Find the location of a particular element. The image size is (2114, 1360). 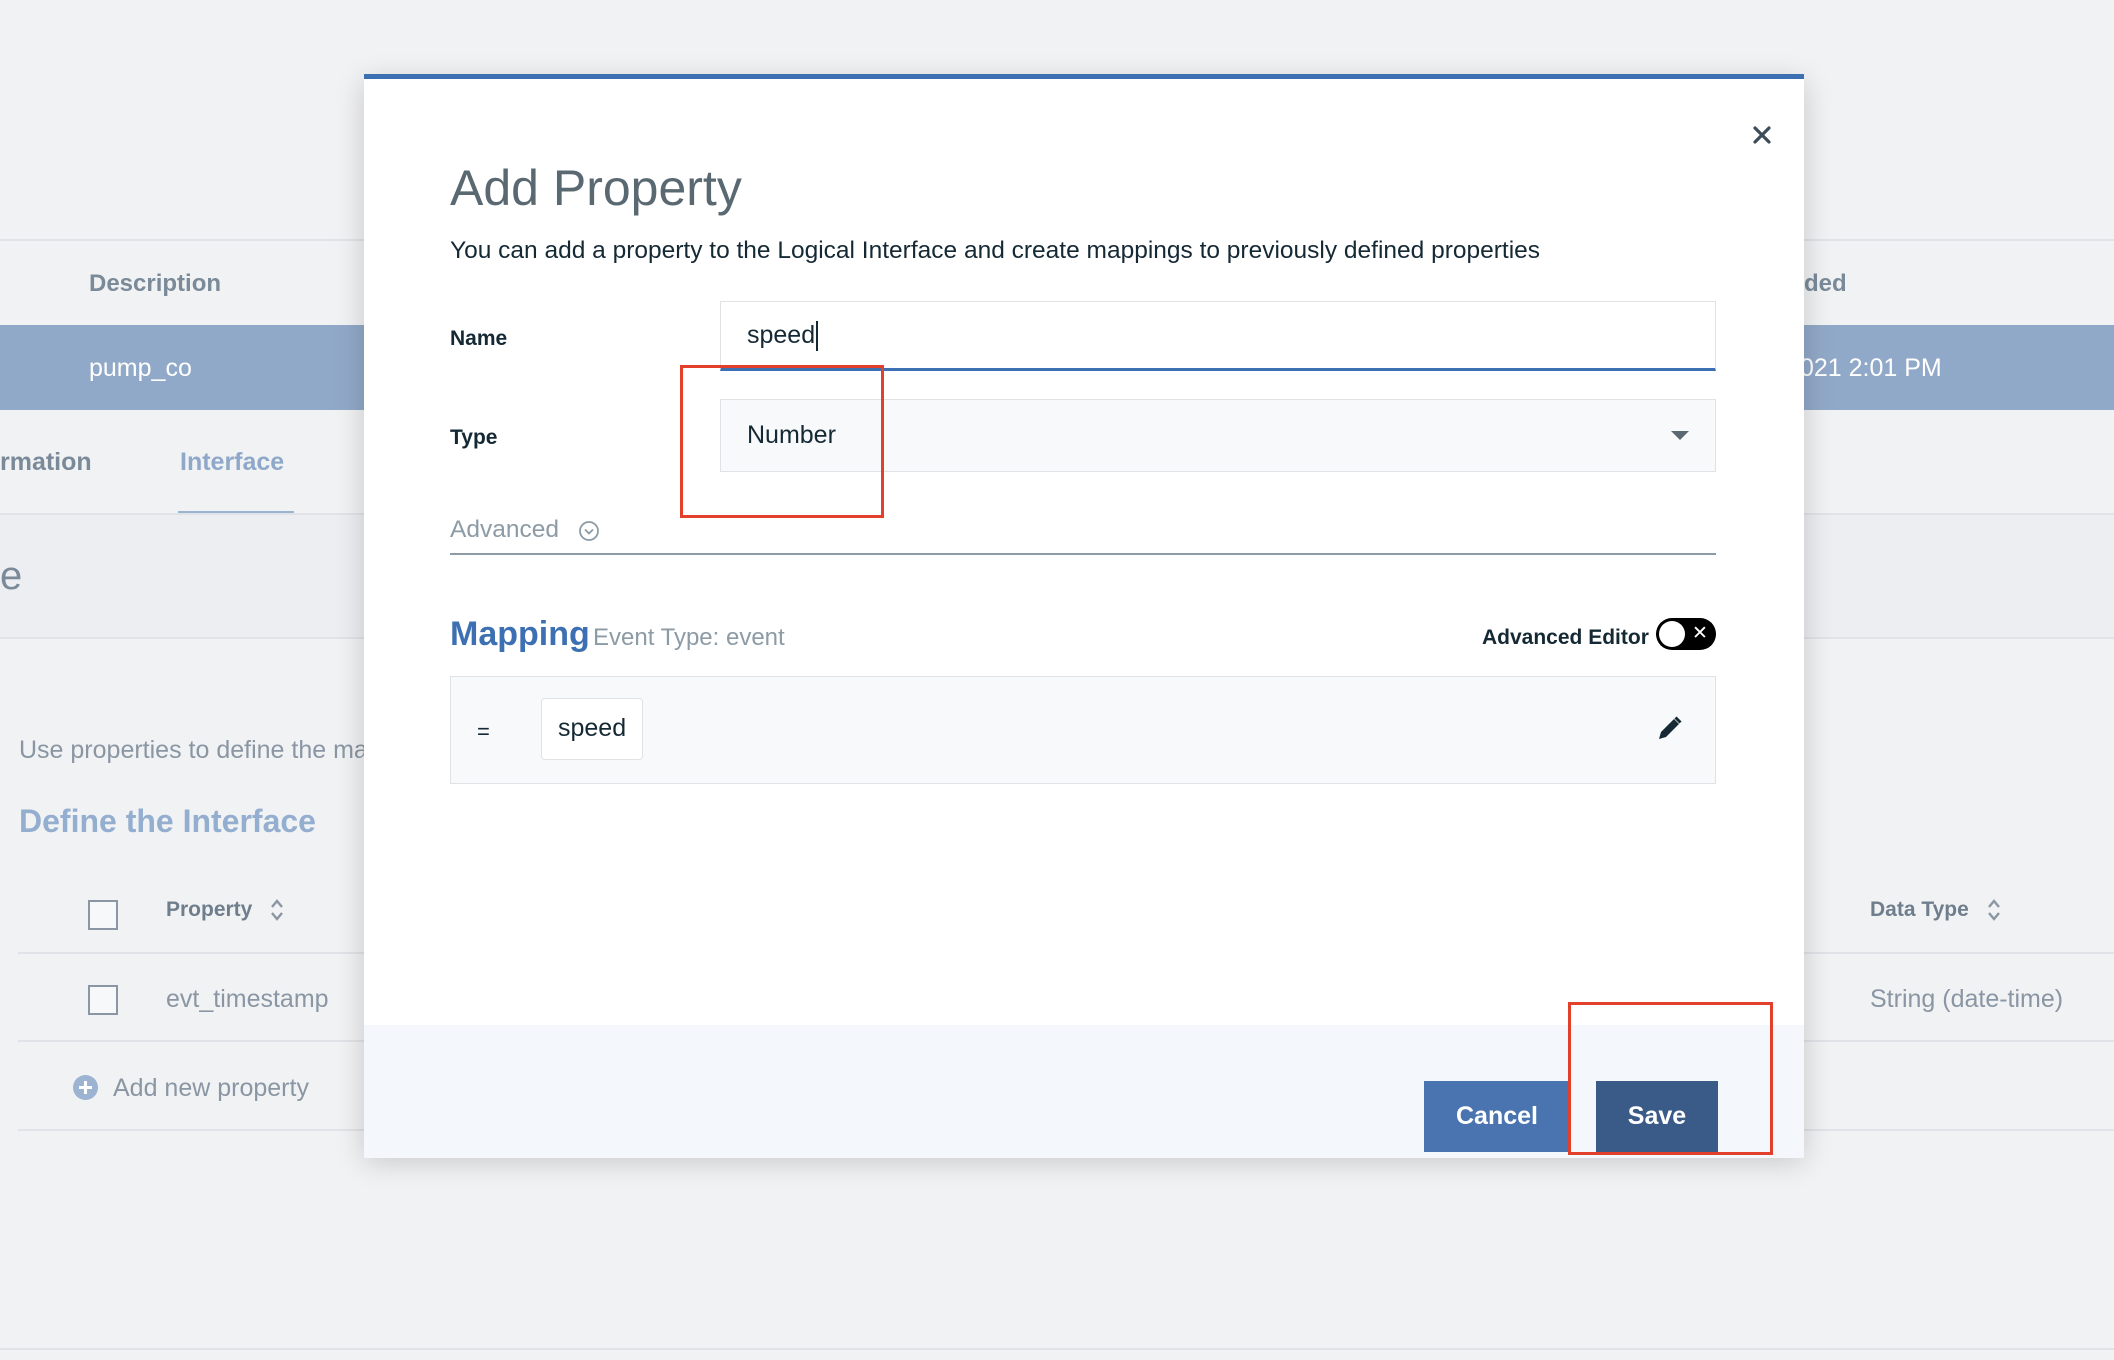

row-description: pump_co is located at coordinates (140, 368).